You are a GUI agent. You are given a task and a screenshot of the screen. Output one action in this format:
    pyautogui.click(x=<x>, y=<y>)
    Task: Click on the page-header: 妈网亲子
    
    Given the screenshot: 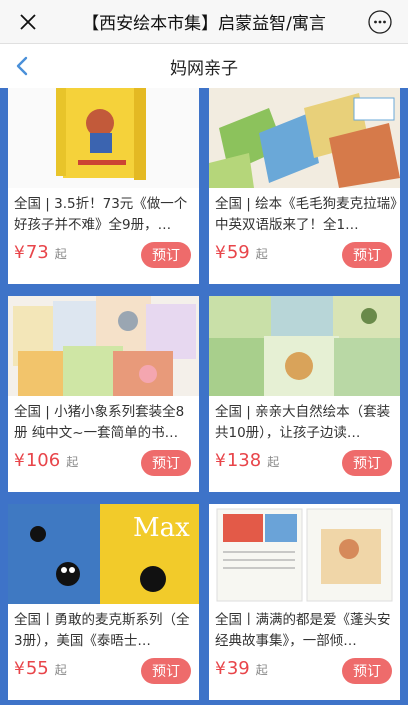 What is the action you would take?
    pyautogui.click(x=204, y=66)
    